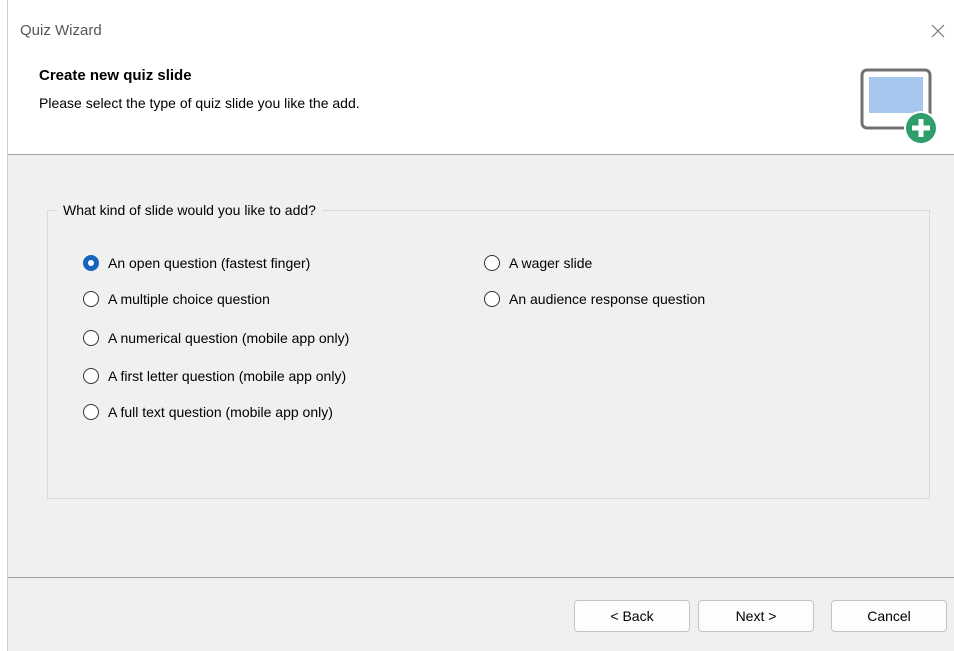  What do you see at coordinates (229, 338) in the screenshot?
I see `radio-label: A numerical question (mobile app only)` at bounding box center [229, 338].